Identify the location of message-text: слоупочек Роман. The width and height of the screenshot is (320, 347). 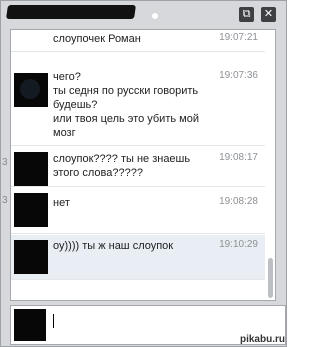
(97, 39).